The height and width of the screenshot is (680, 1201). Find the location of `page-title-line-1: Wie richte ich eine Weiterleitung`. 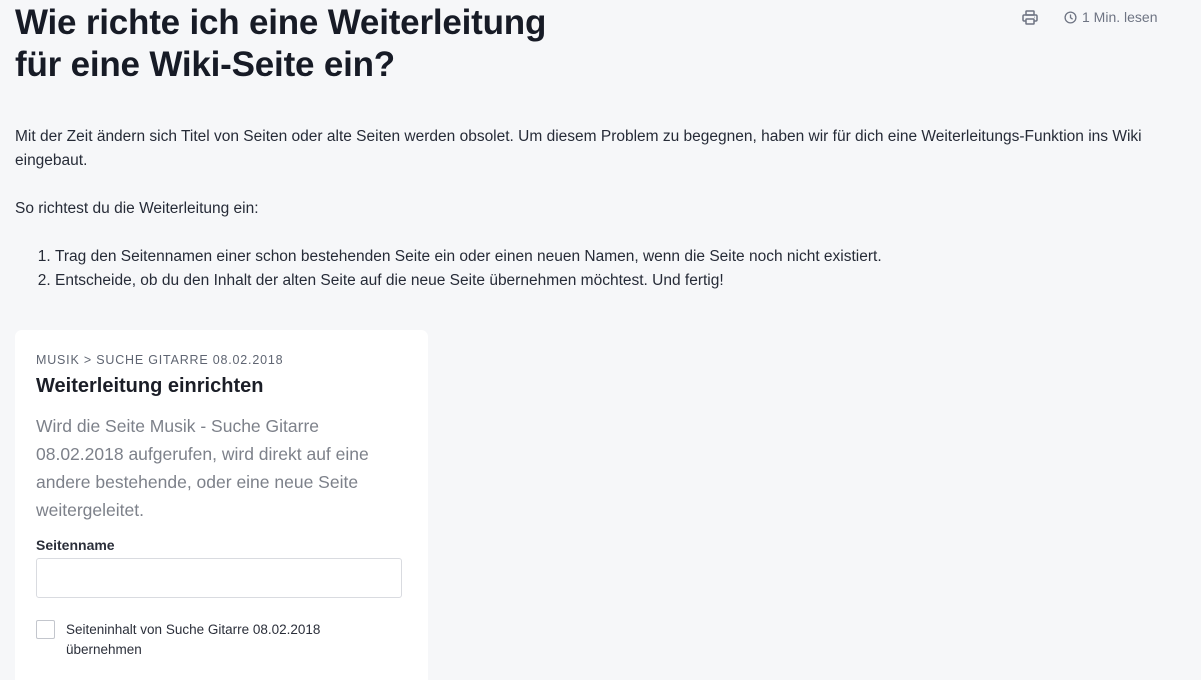

page-title-line-1: Wie richte ich eine Weiterleitung is located at coordinates (281, 22).